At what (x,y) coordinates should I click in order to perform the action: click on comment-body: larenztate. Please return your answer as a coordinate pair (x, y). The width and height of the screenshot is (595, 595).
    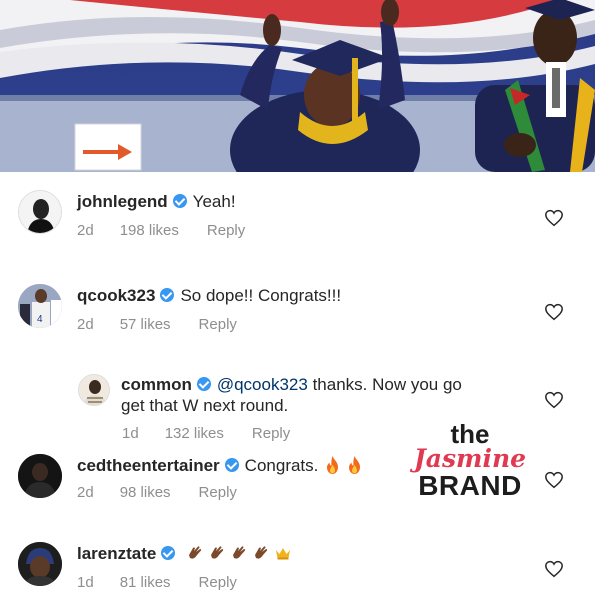
    Looking at the image, I should click on (184, 553).